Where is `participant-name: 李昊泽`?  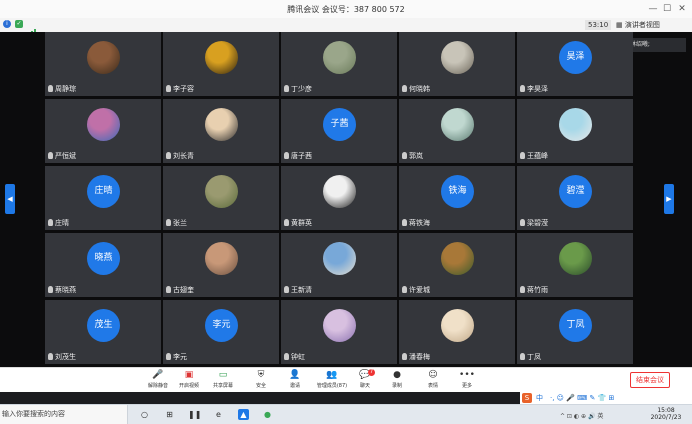
participant-name: 李昊泽 is located at coordinates (534, 89).